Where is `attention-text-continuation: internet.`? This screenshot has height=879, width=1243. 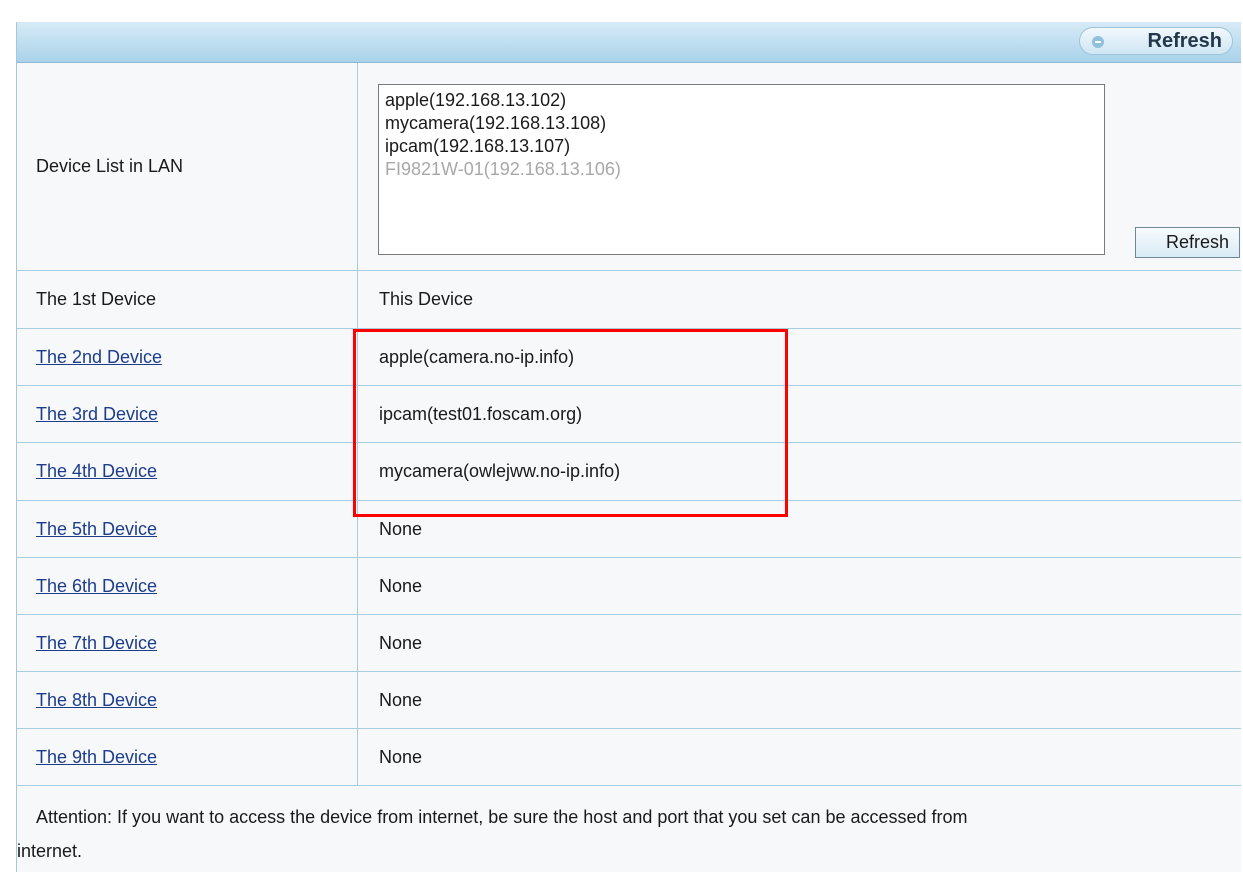
attention-text-continuation: internet. is located at coordinates (50, 851).